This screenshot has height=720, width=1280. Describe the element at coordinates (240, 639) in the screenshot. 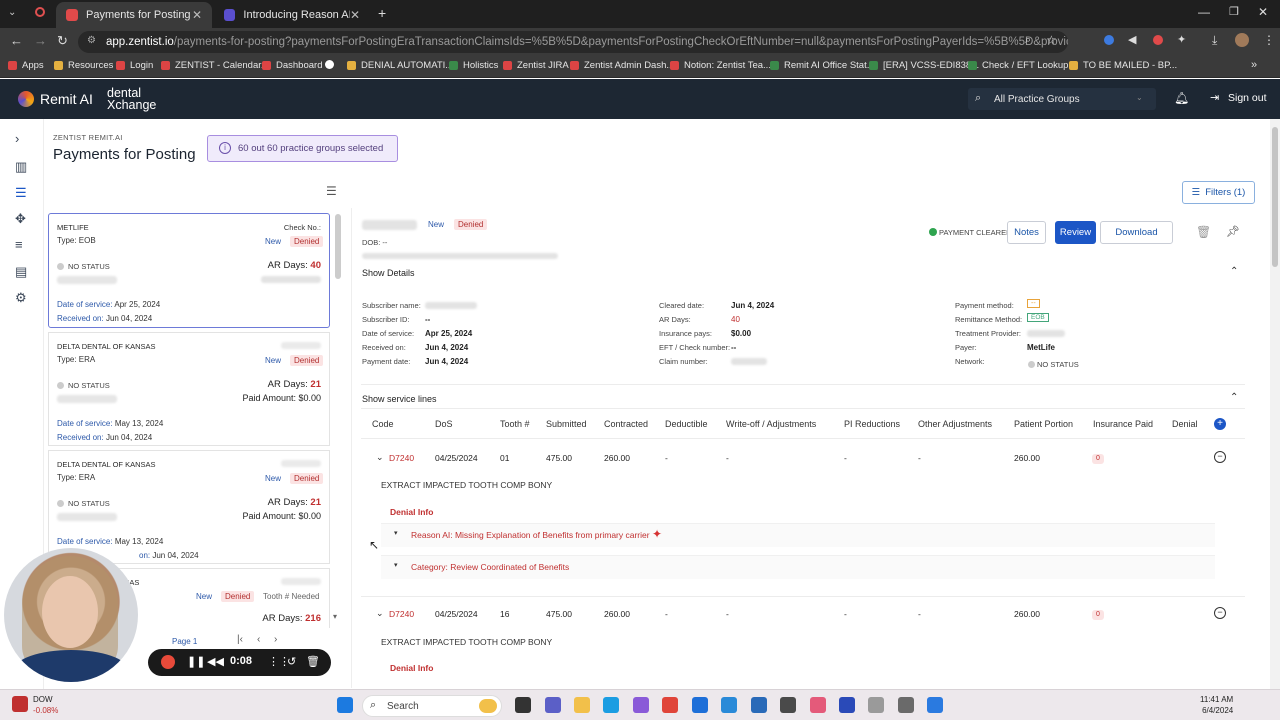

I see `first-page-icon: |‹` at that location.